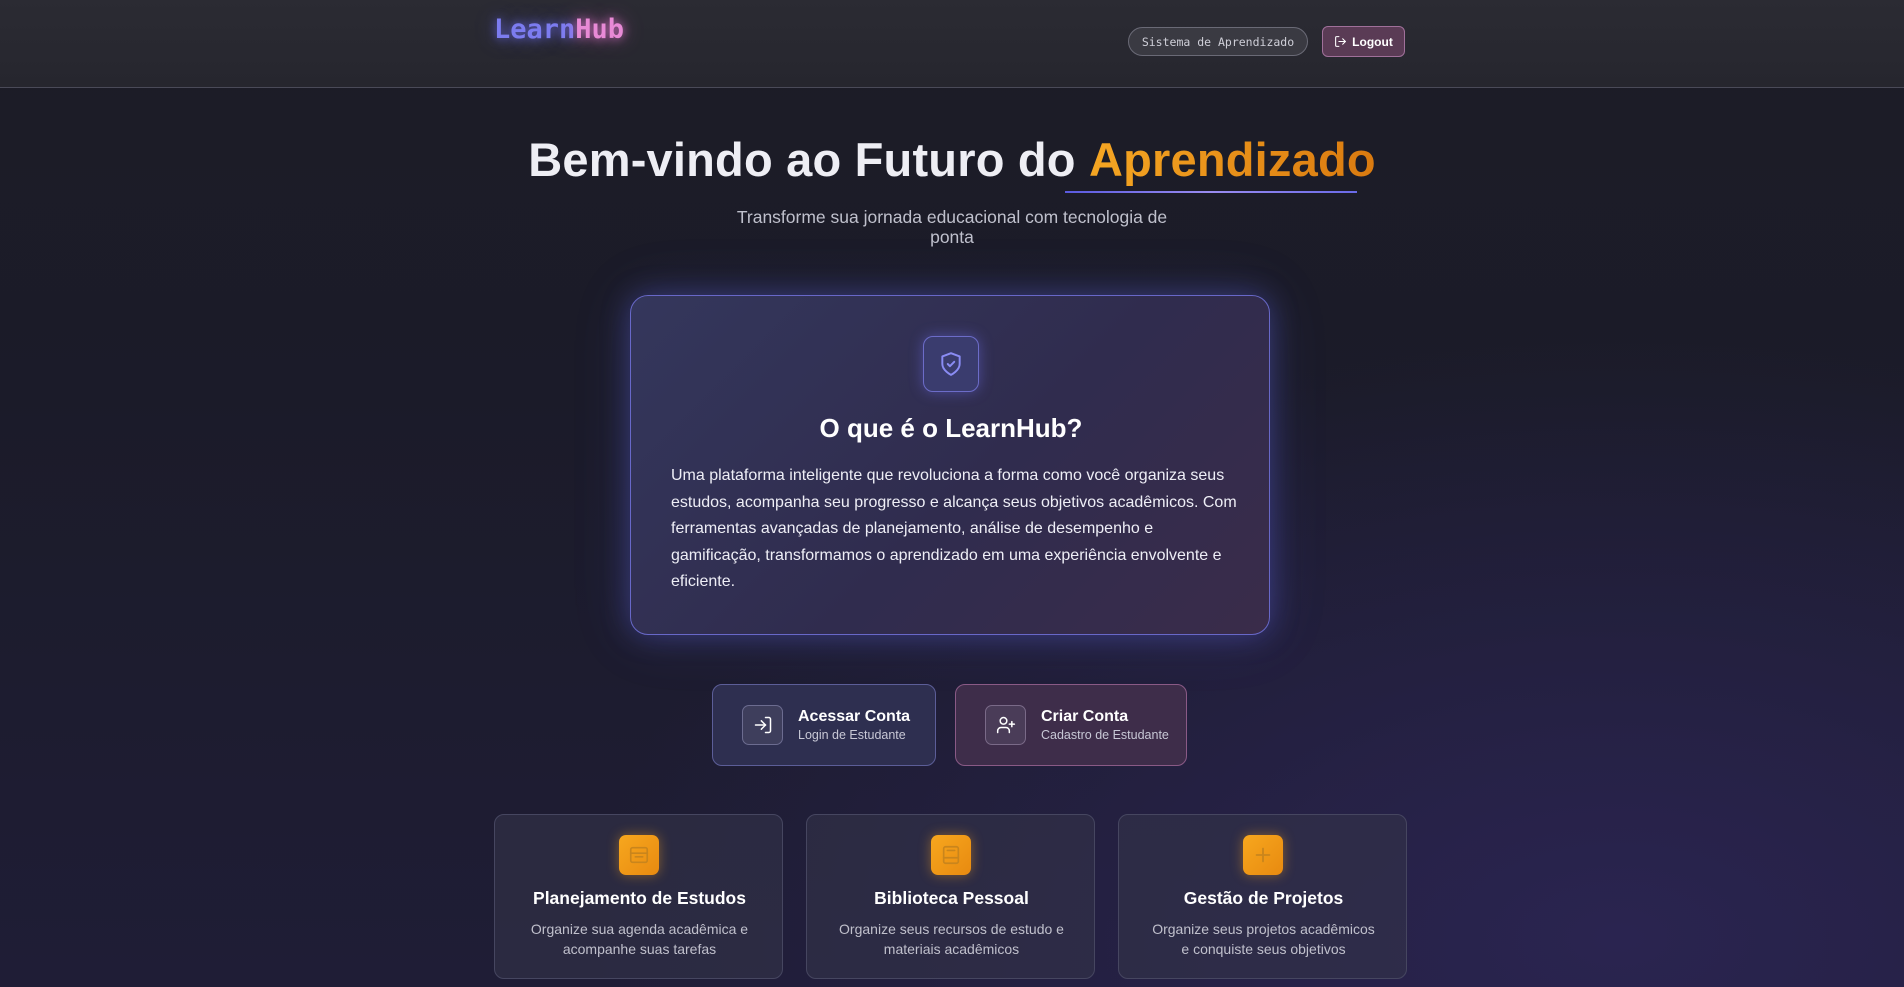 The image size is (1904, 987). What do you see at coordinates (951, 855) in the screenshot?
I see `book-icon` at bounding box center [951, 855].